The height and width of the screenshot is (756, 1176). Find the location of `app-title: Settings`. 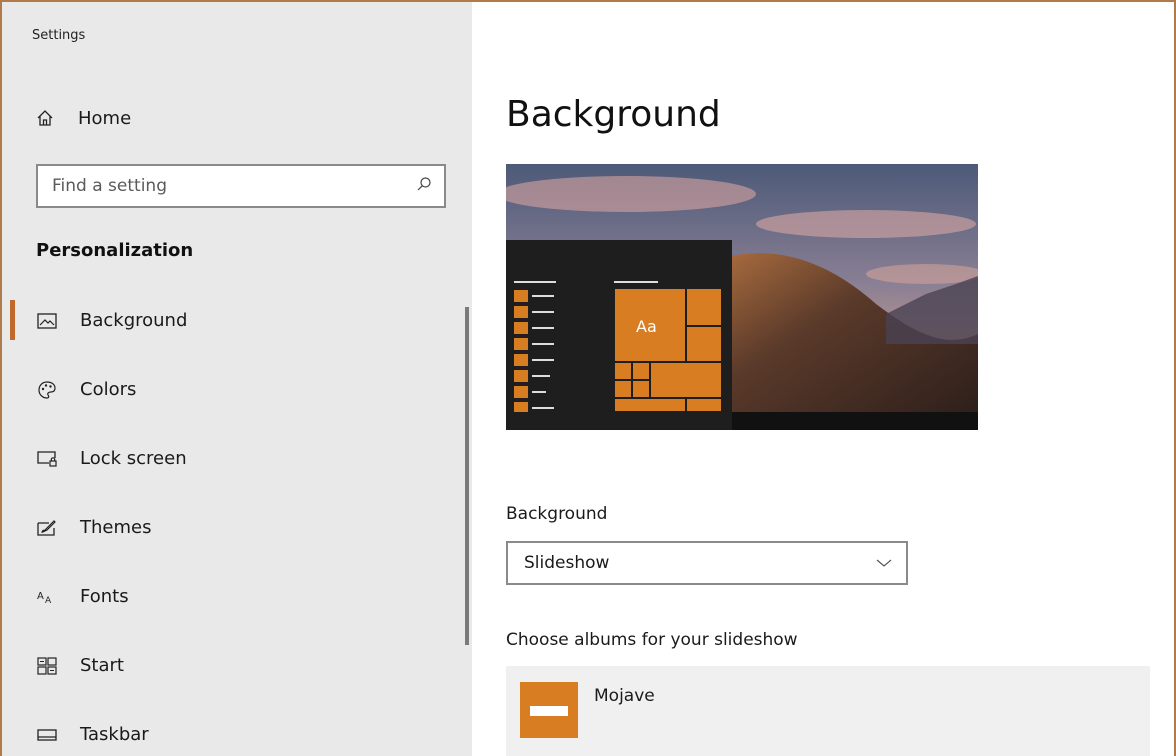

app-title: Settings is located at coordinates (59, 35).